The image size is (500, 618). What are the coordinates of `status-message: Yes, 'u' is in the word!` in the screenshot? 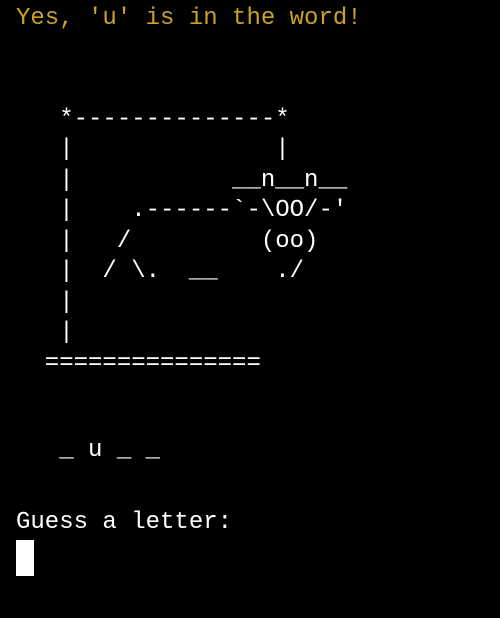 It's located at (189, 18).